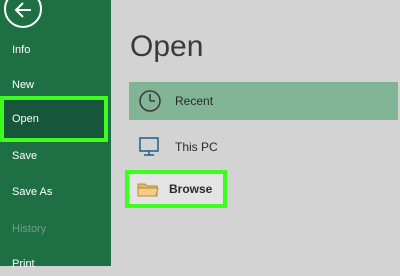 This screenshot has width=400, height=276. I want to click on location-recent: Recent, so click(263, 101).